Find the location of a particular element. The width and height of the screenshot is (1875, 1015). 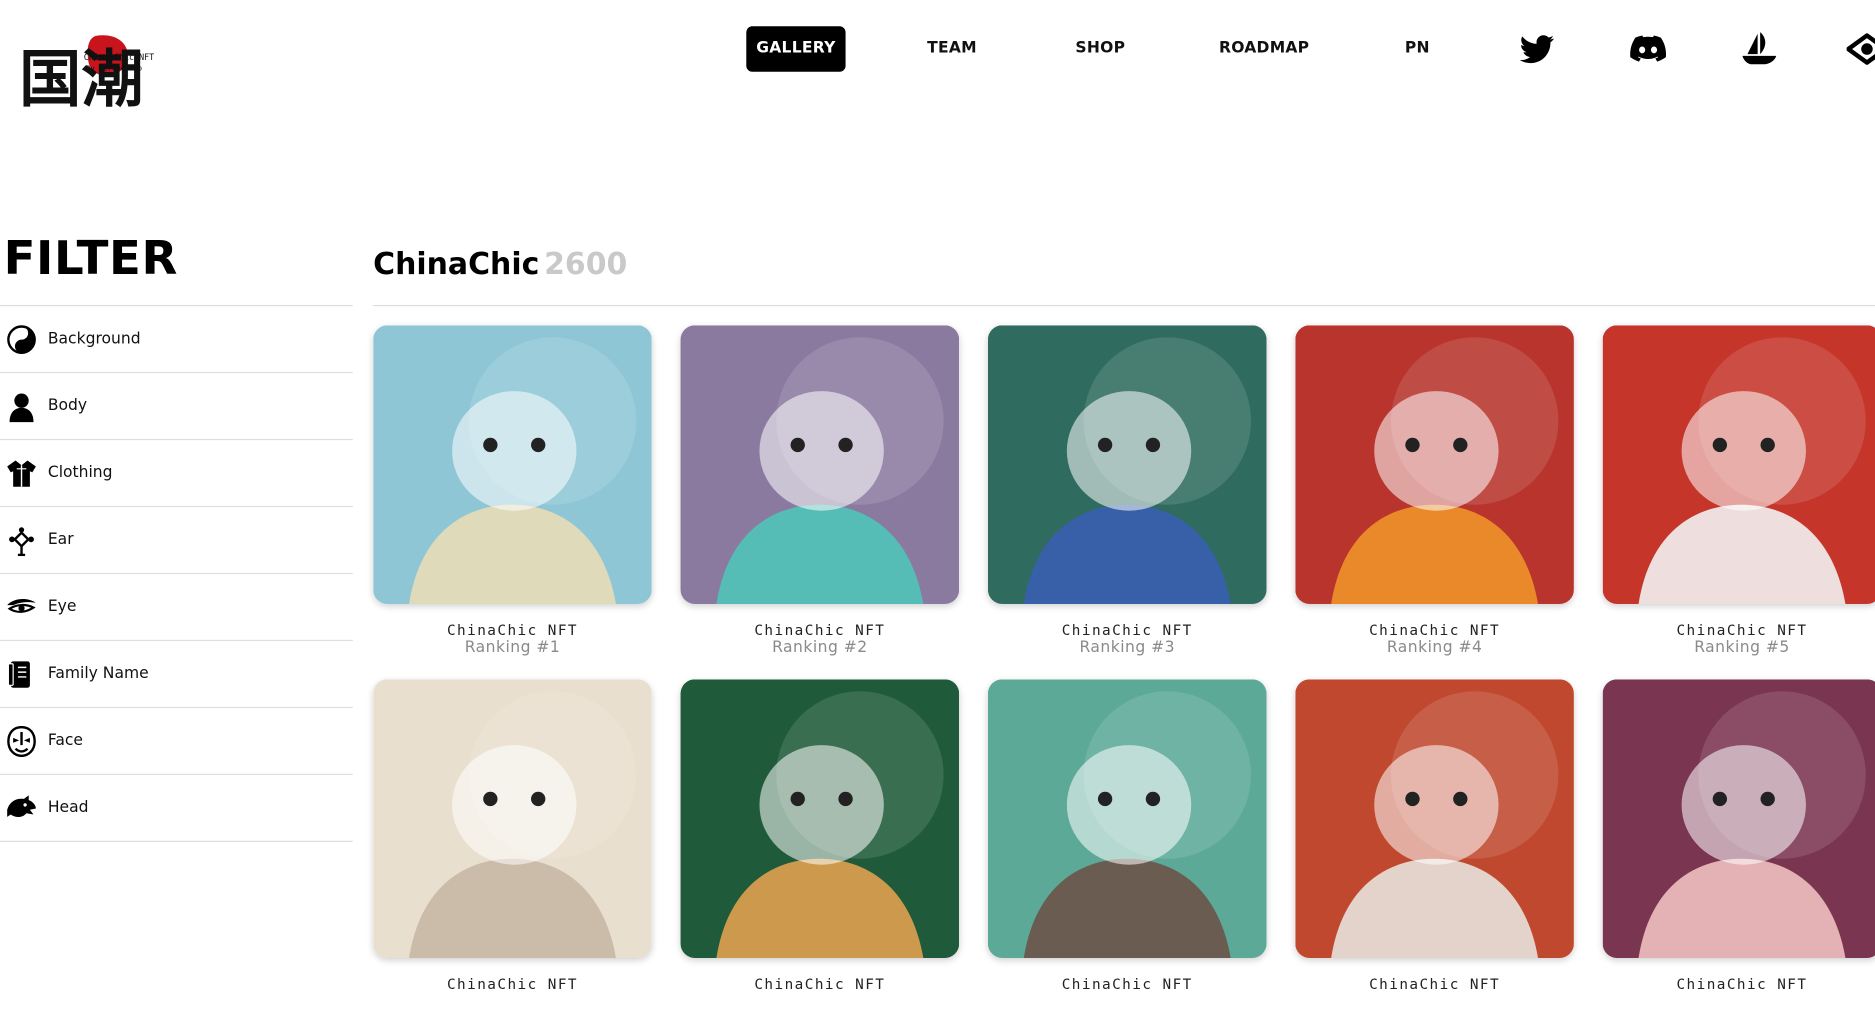

nav-roadmap: ROADMAP is located at coordinates (1264, 48).